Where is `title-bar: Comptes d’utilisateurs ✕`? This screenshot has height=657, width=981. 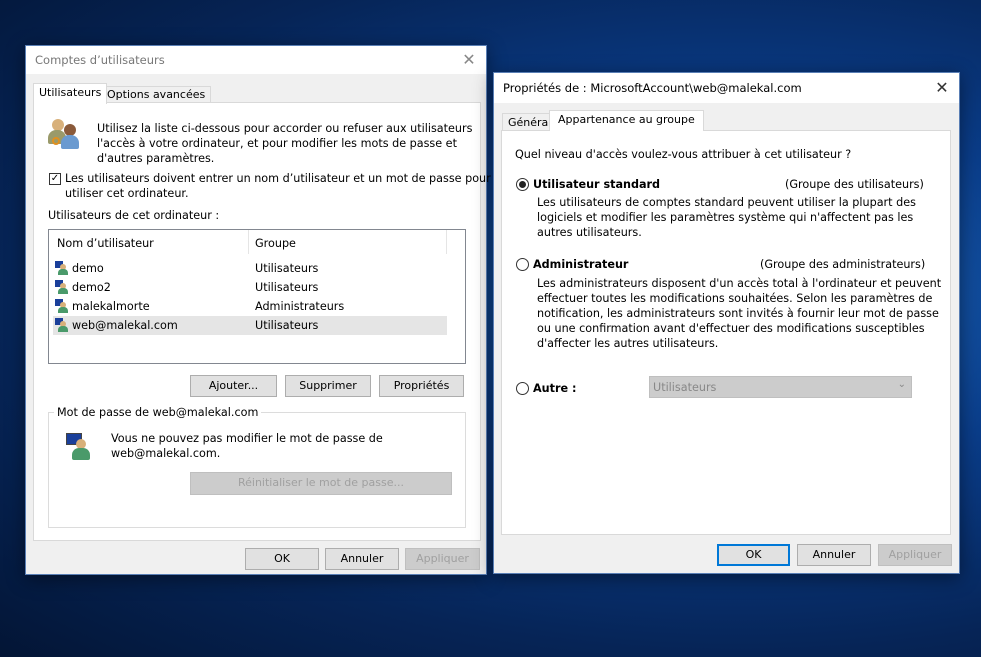 title-bar: Comptes d’utilisateurs ✕ is located at coordinates (256, 60).